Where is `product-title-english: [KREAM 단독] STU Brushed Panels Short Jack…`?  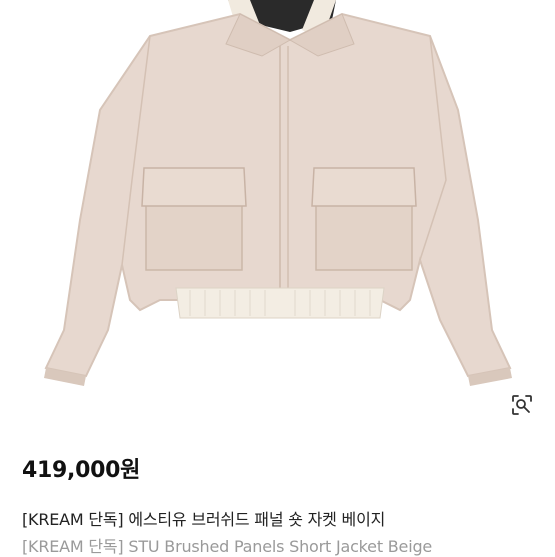
product-title-english: [KREAM 단독] STU Brushed Panels Short Jack… is located at coordinates (227, 545).